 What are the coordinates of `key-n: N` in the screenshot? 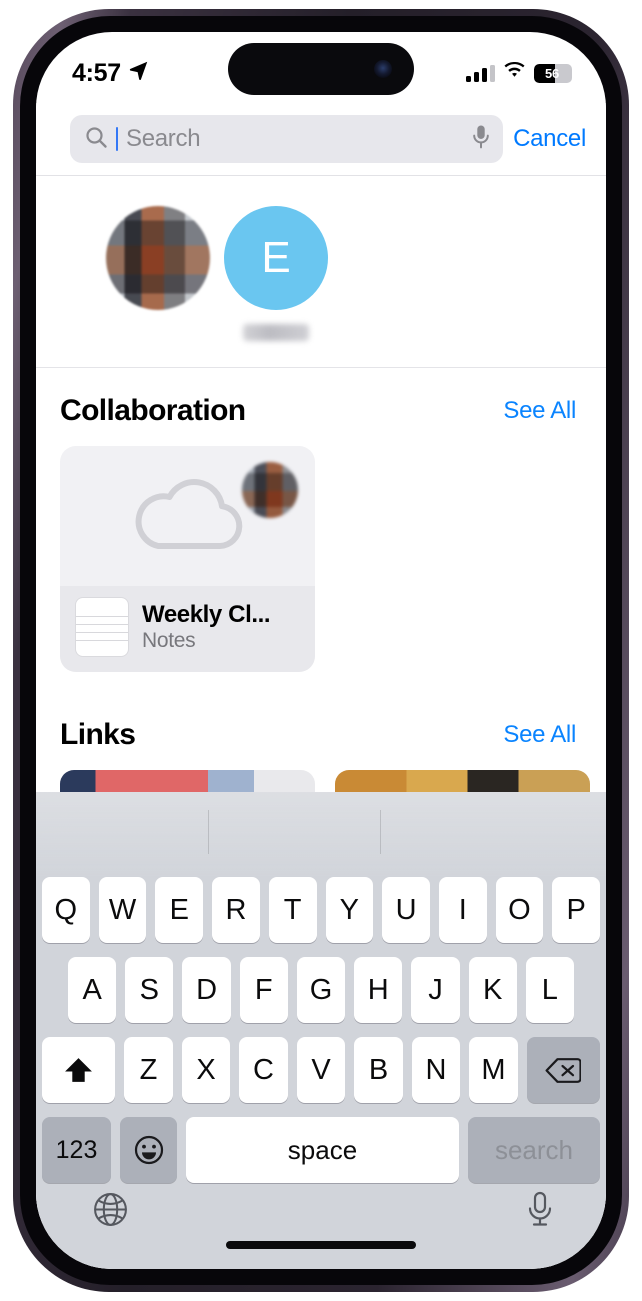 It's located at (436, 1070).